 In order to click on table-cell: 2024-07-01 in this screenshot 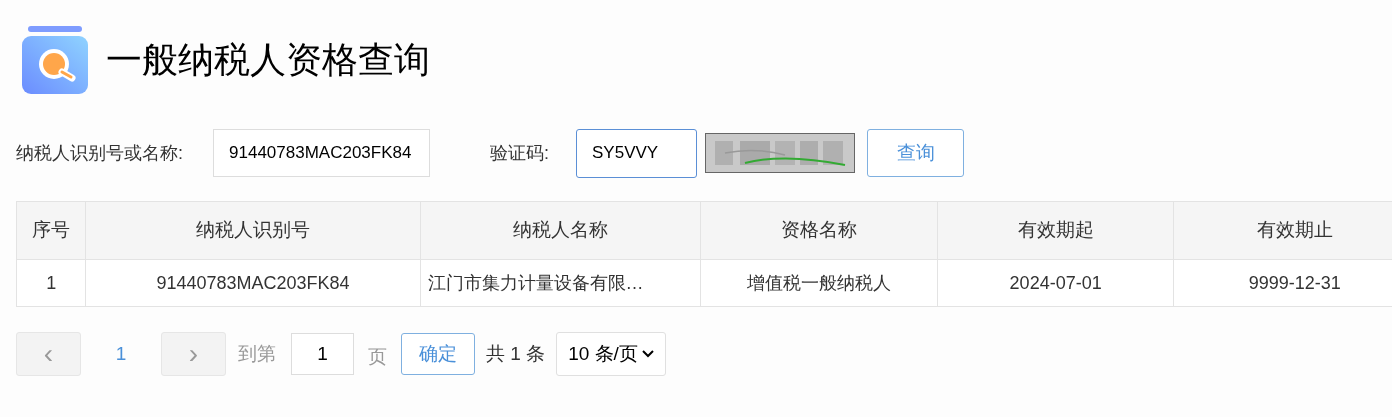, I will do `click(1055, 283)`.